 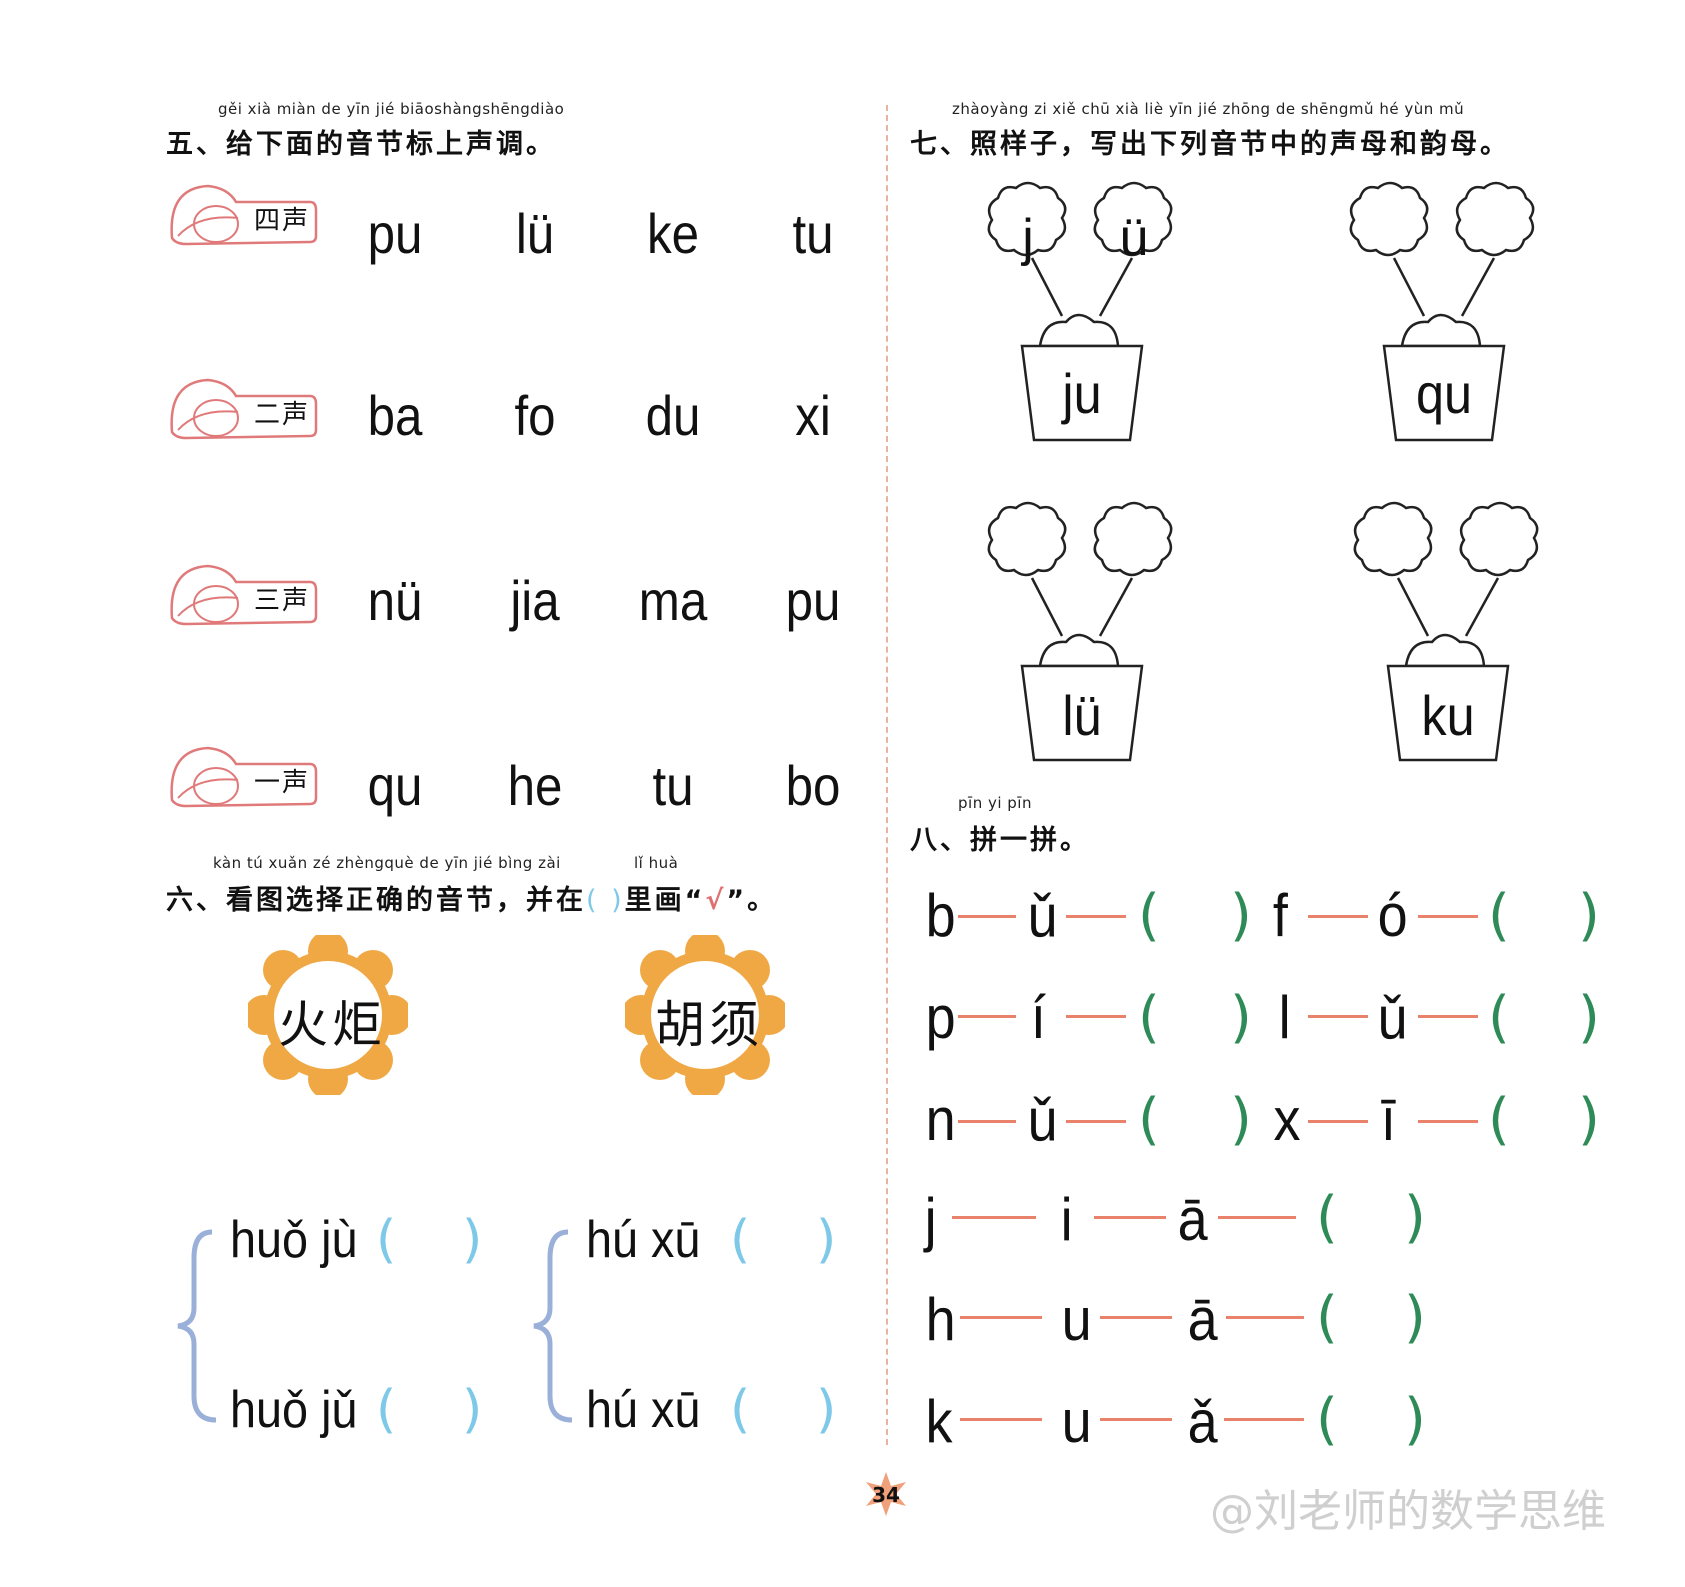 What do you see at coordinates (282, 783) in the screenshot?
I see `tone-label: 一声` at bounding box center [282, 783].